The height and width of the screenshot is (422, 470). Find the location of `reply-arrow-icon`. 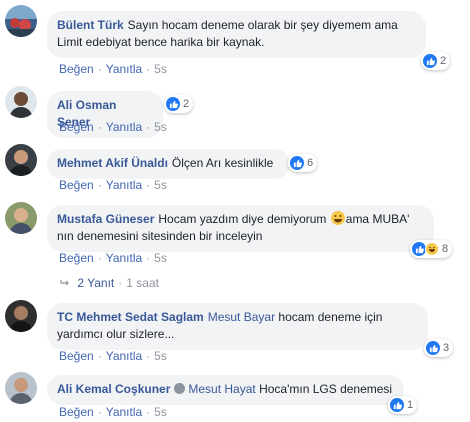

reply-arrow-icon is located at coordinates (66, 283).